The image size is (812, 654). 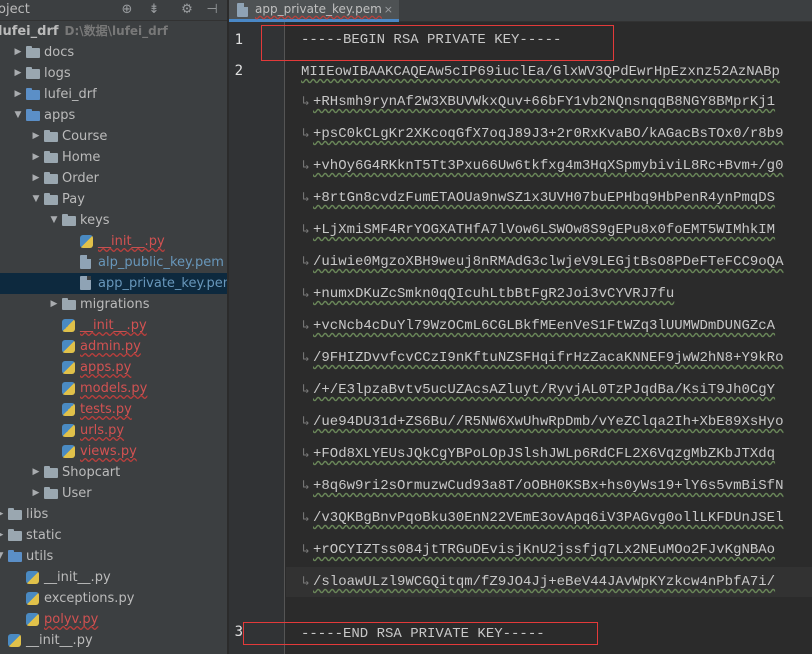 I want to click on tree-item: tests.py, so click(x=113, y=409).